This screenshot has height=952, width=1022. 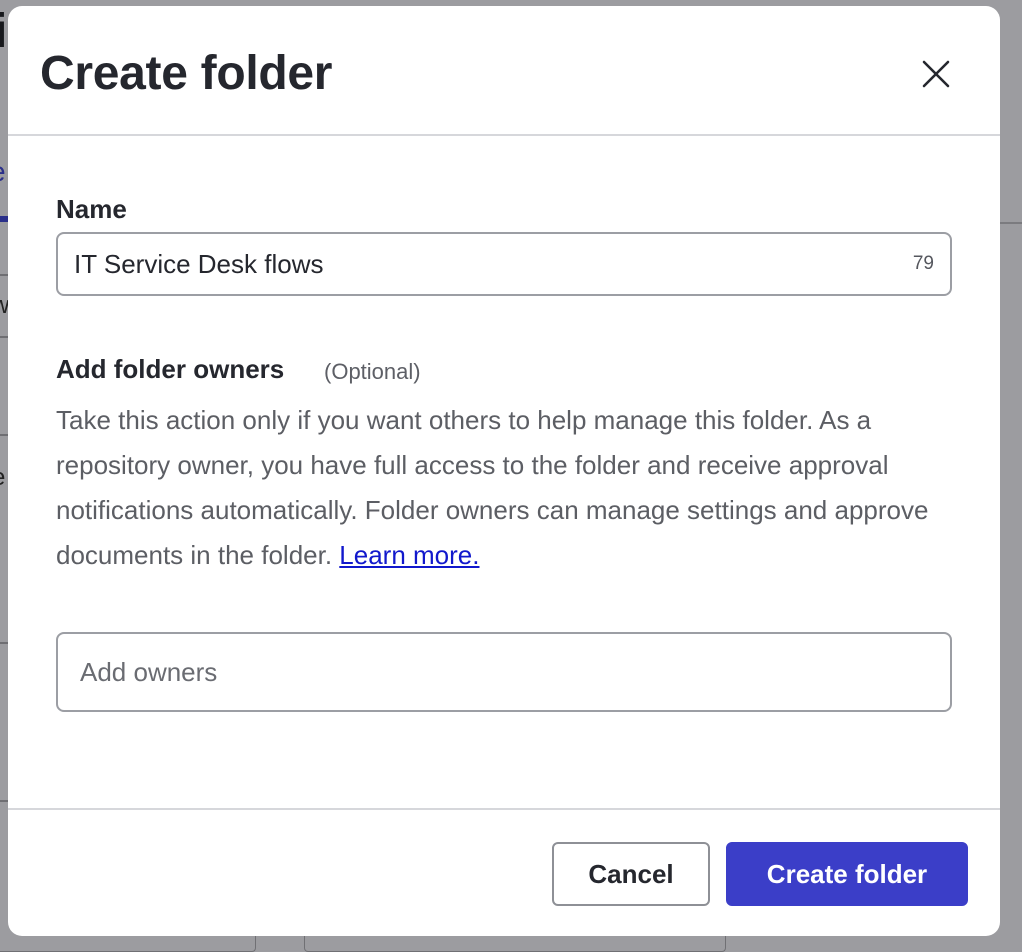 I want to click on create-folder-button: Create folder, so click(x=847, y=874).